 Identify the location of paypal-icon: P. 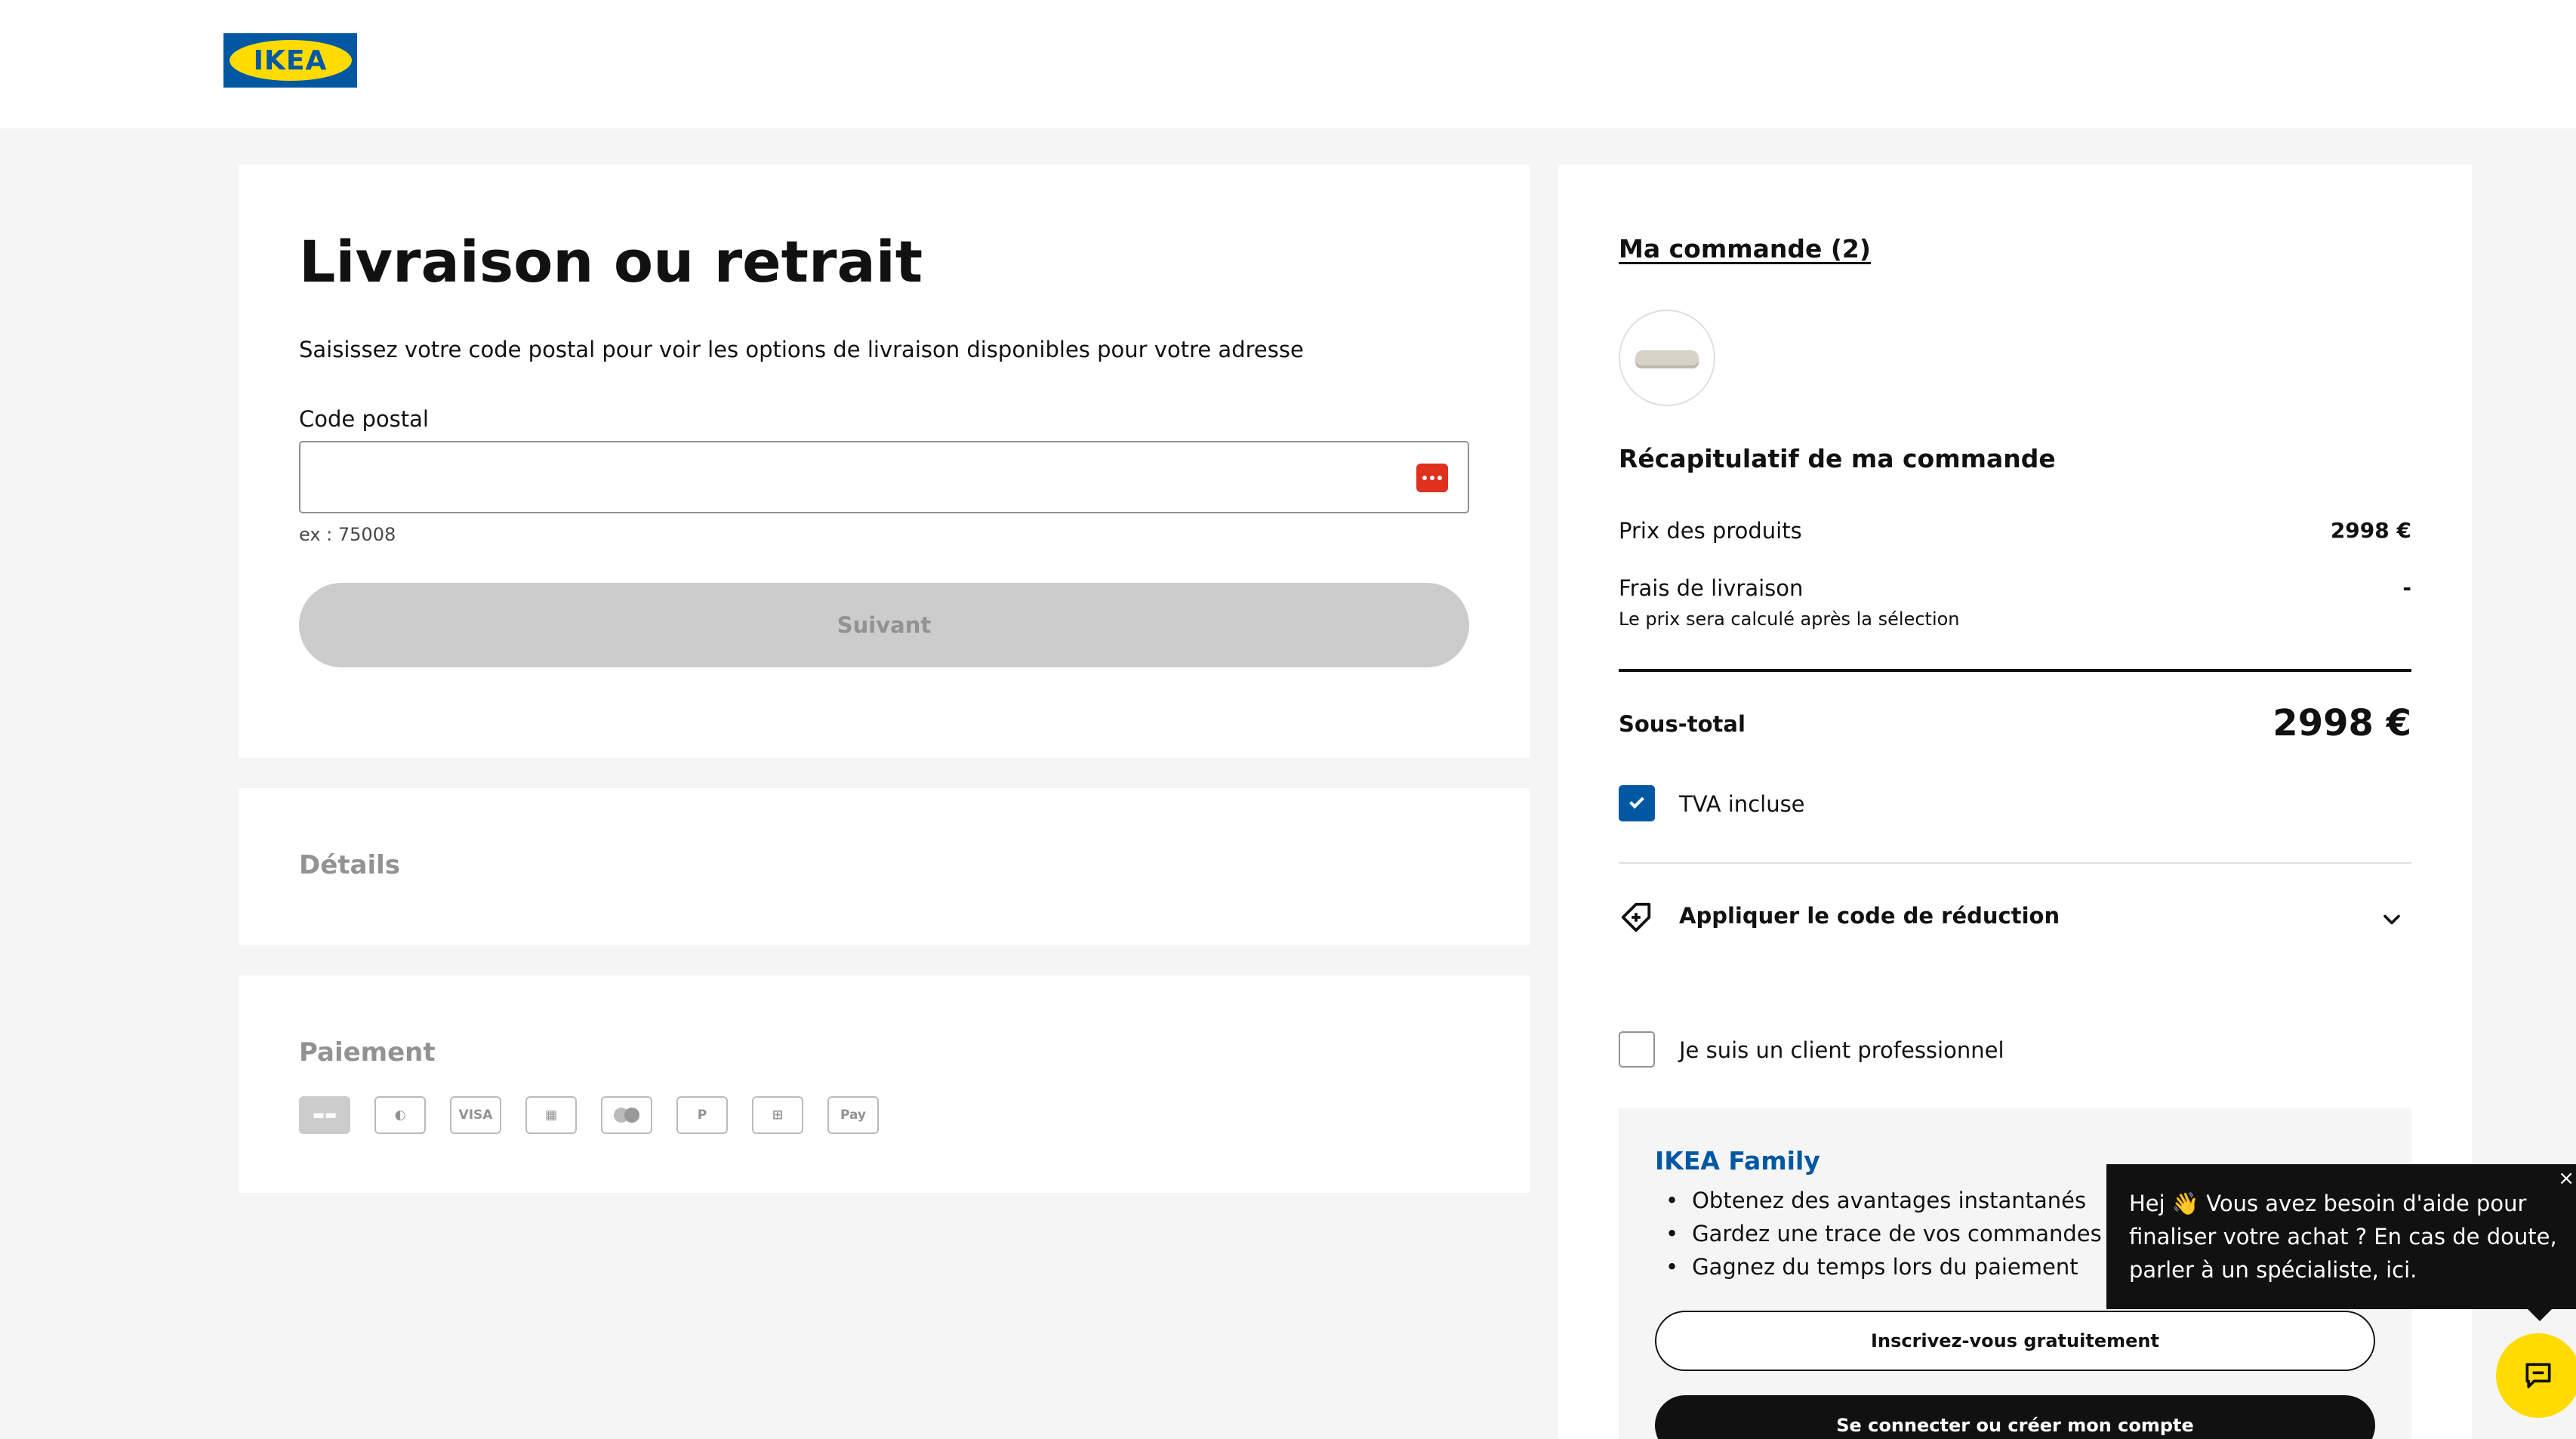
(702, 1115).